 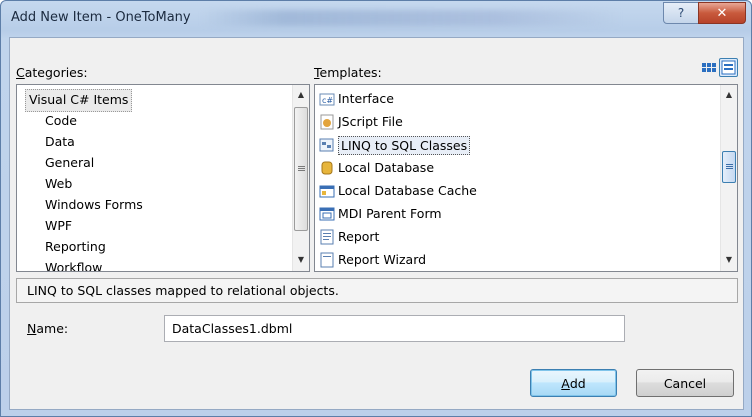 I want to click on large-icons-view-button, so click(x=708, y=67).